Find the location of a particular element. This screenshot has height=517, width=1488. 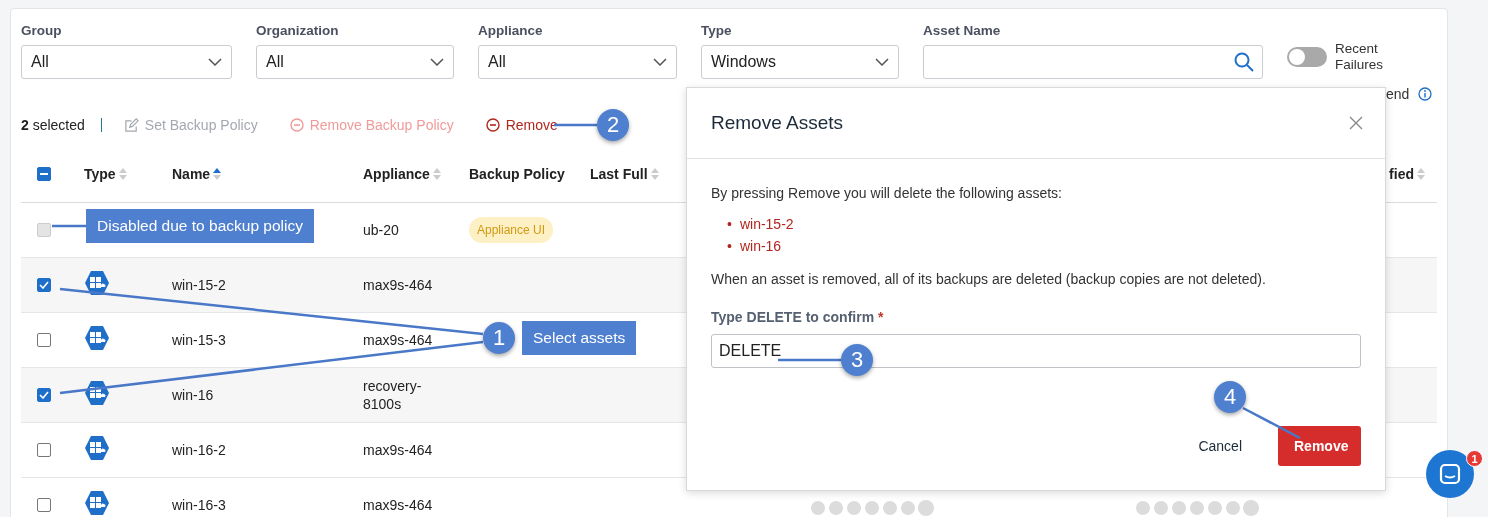

filter-dropdown: Windows is located at coordinates (800, 62).